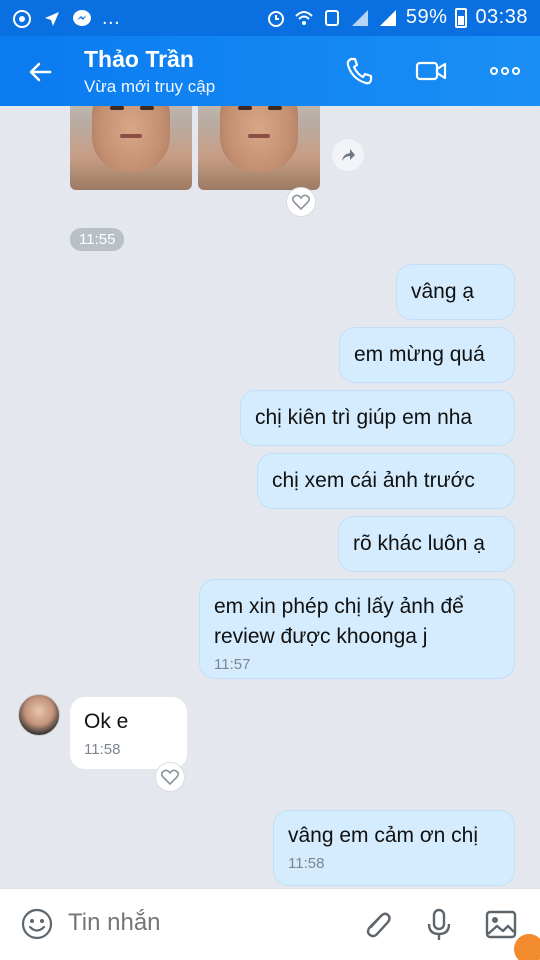  I want to click on messenger-icon, so click(82, 17).